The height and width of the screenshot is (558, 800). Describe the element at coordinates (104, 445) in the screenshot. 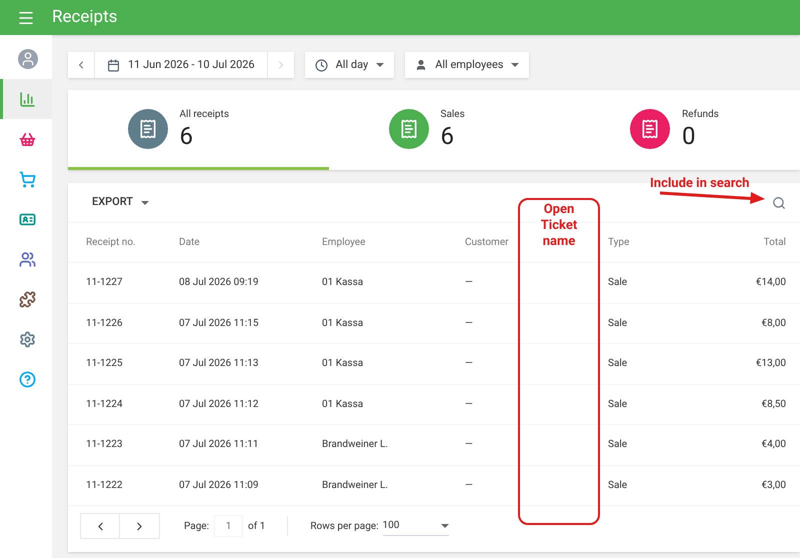

I see `table-cell-text: 11-1223` at that location.